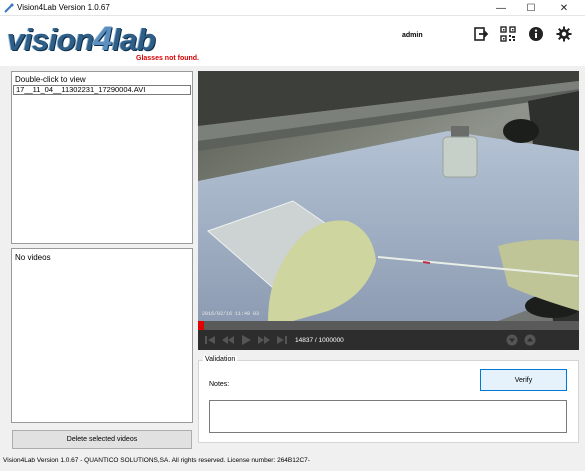  I want to click on close-button: ✕, so click(564, 8).